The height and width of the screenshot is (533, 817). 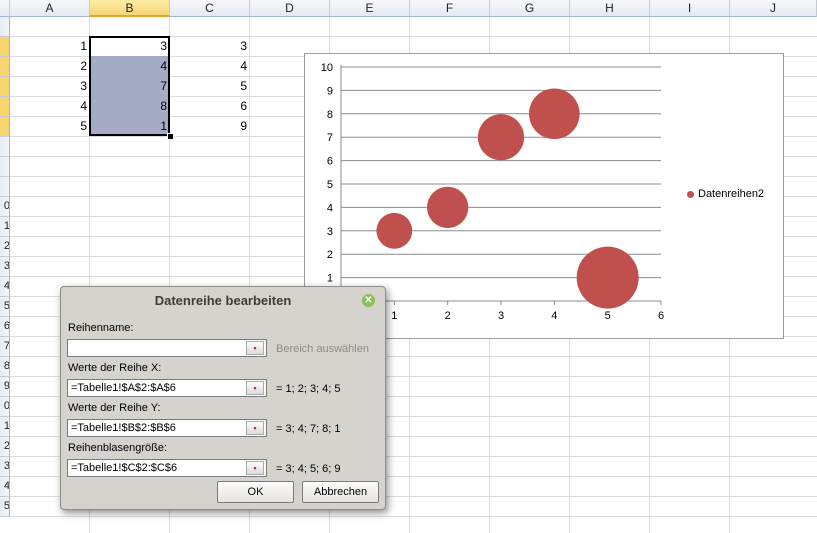 What do you see at coordinates (210, 8) in the screenshot?
I see `column-header-c: C` at bounding box center [210, 8].